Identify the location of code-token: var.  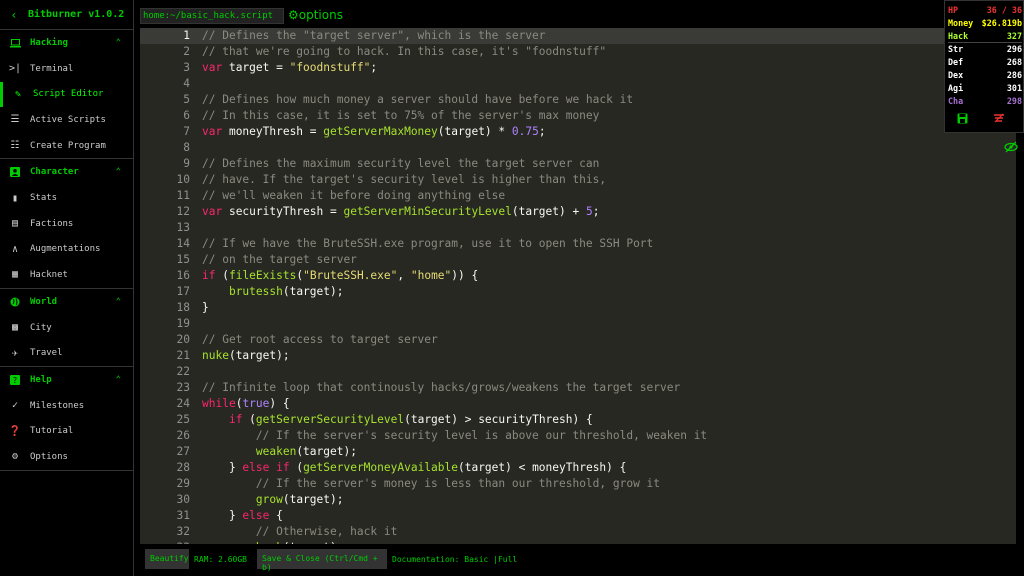
(212, 211).